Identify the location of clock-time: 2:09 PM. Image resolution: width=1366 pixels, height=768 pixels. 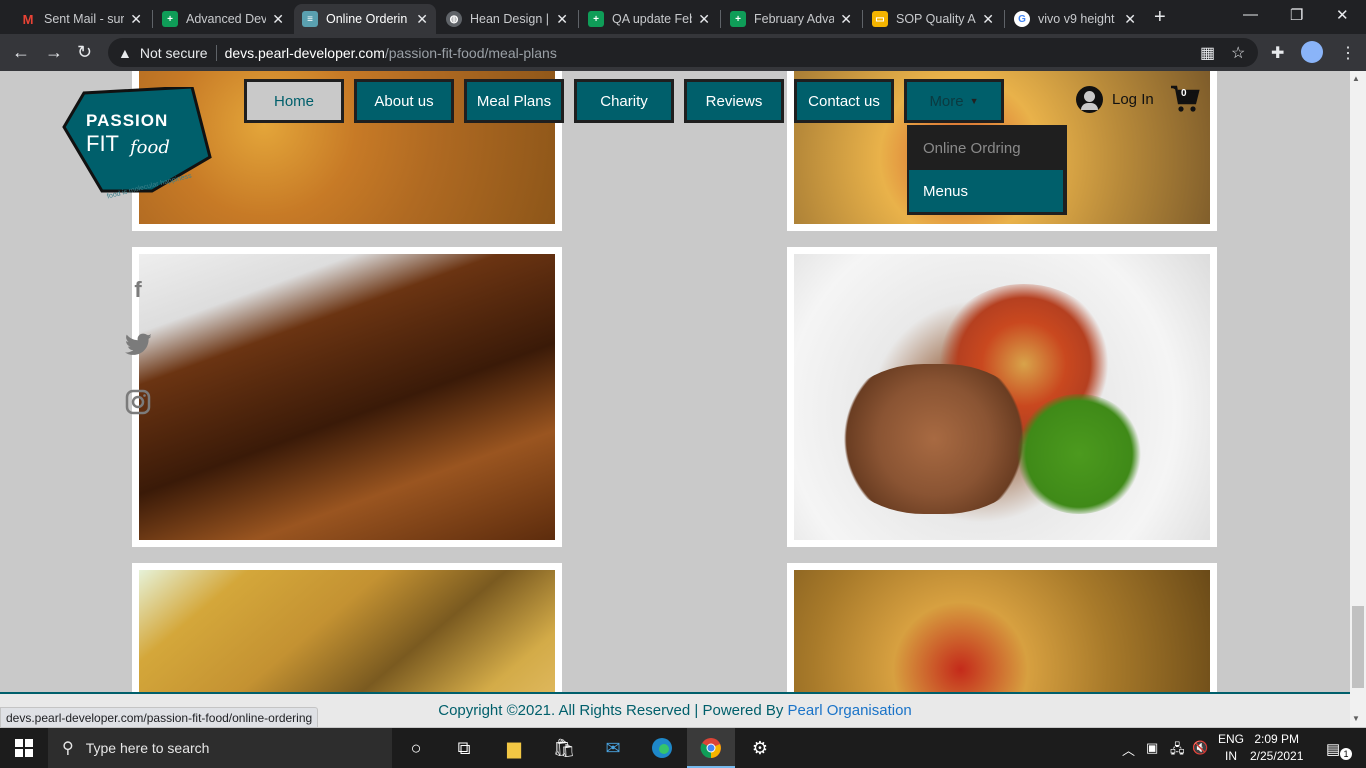
(1277, 739).